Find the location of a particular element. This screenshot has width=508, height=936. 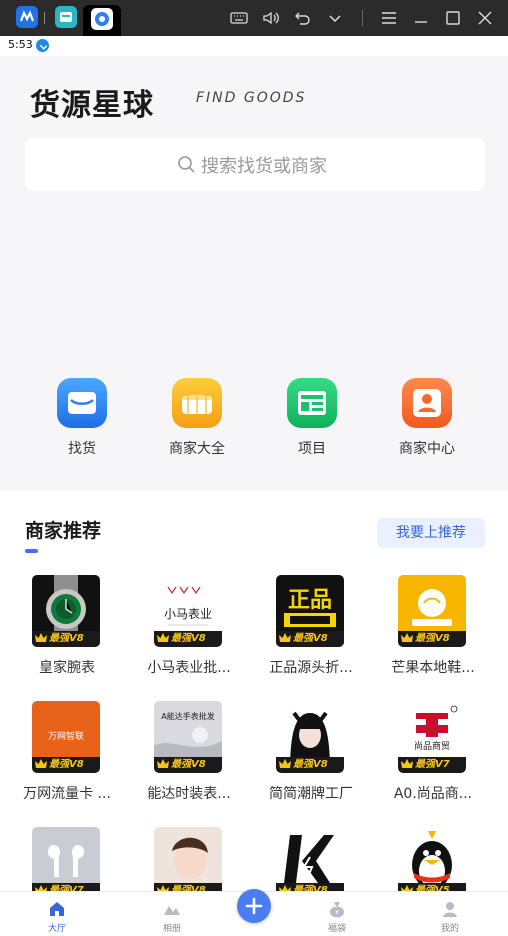

merchant-thumbnail: 正品 最强V8 is located at coordinates (310, 611).